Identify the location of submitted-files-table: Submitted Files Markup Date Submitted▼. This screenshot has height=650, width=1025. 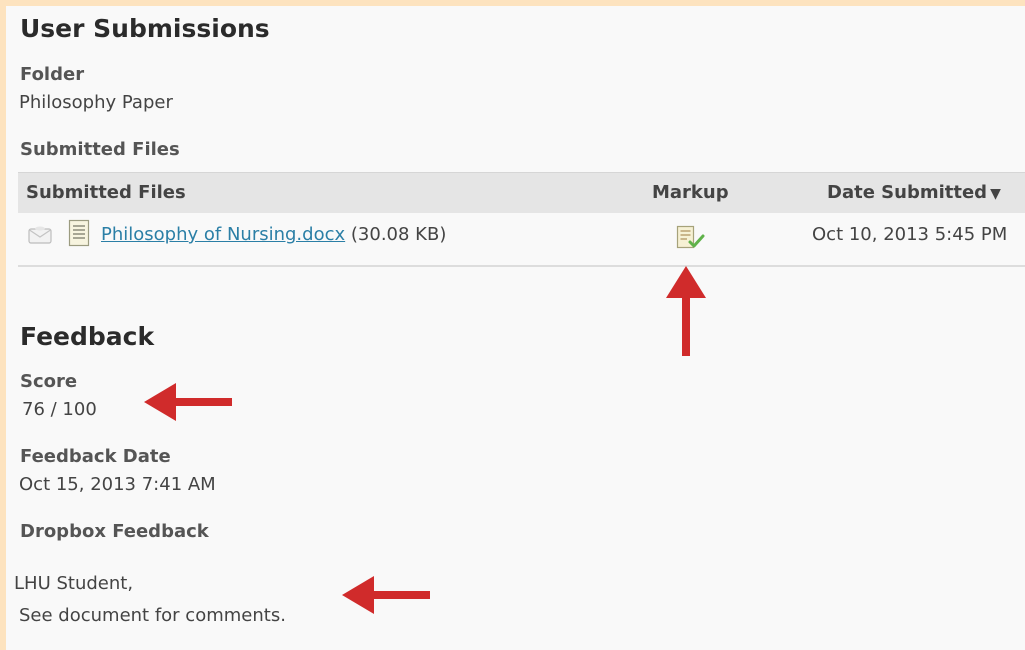
(521, 219).